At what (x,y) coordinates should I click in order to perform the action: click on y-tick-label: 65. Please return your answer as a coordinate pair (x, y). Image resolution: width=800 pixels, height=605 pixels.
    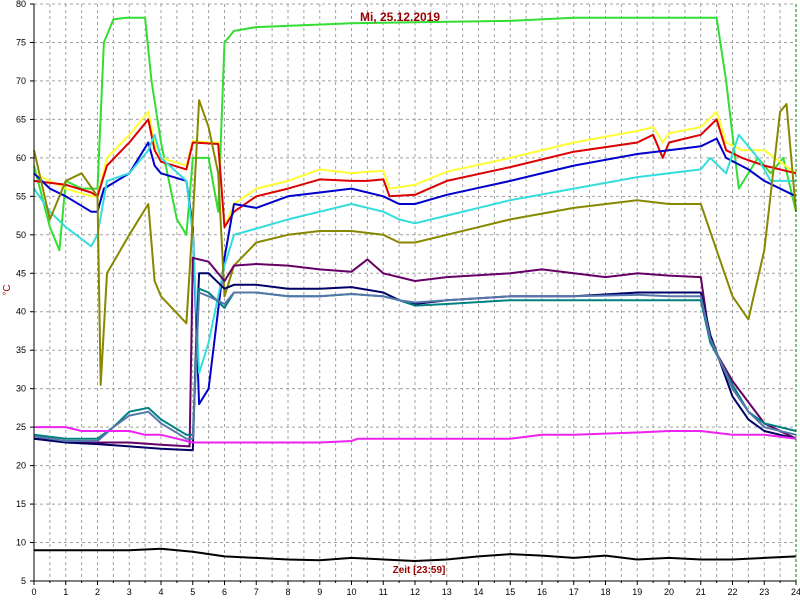
    Looking at the image, I should click on (21, 119).